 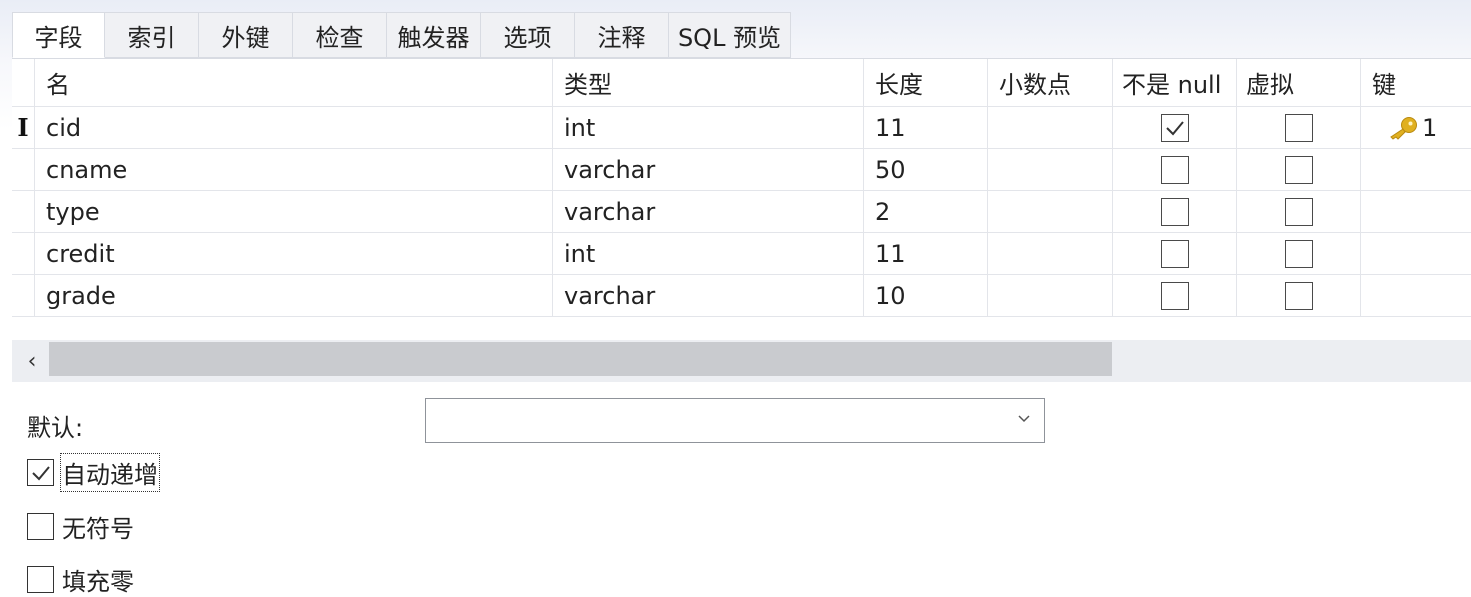 I want to click on default-label: 默认:, so click(x=55, y=428).